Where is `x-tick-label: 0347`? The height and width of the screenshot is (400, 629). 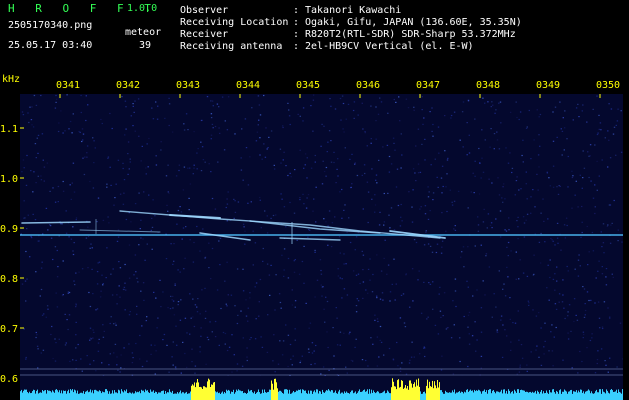 x-tick-label: 0347 is located at coordinates (428, 85).